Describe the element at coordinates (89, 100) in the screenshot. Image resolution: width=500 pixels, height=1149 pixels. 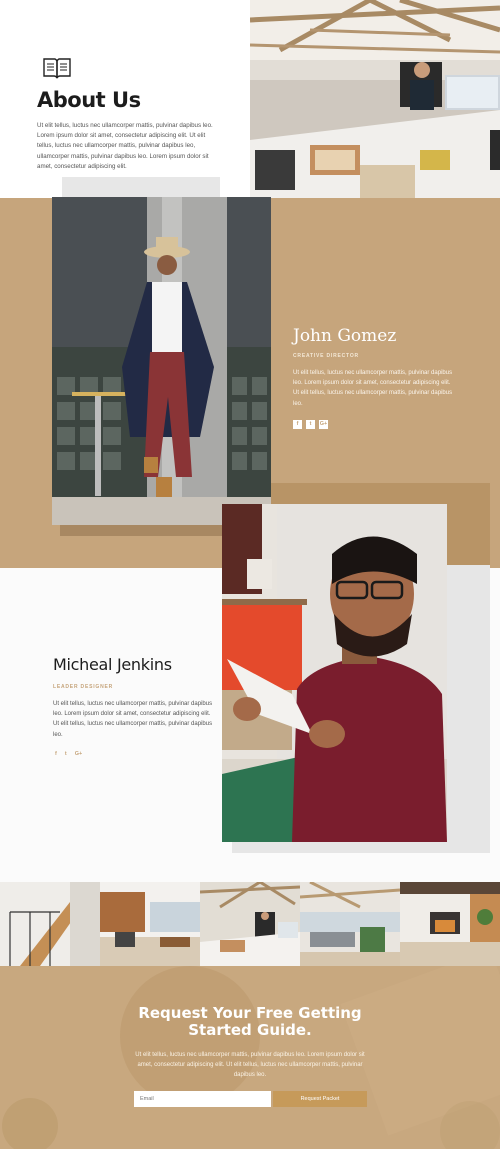
I see `about-title: About Us` at that location.